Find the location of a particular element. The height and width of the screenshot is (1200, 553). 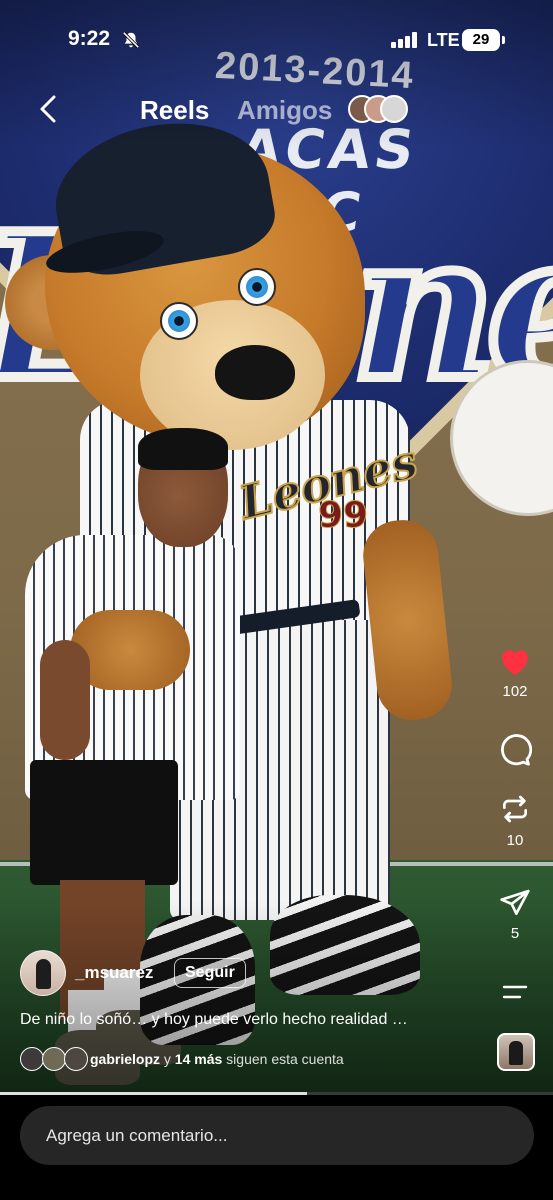

heart-filled-icon is located at coordinates (515, 663).